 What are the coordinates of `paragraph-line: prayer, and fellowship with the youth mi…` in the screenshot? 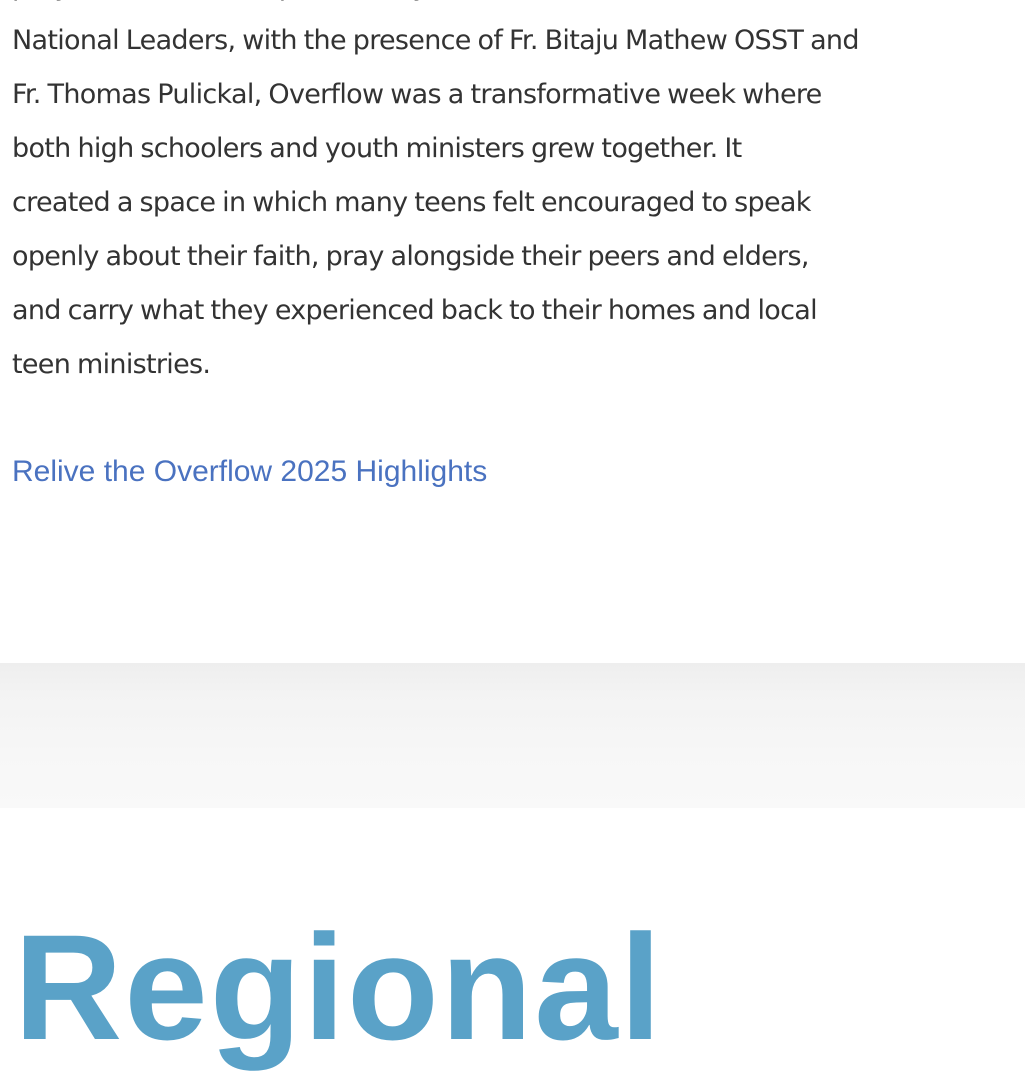 It's located at (518, 7).